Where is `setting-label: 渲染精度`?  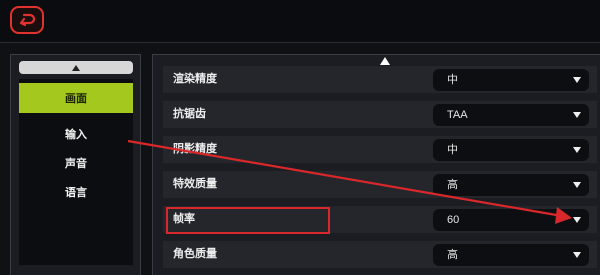
setting-label: 渲染精度 is located at coordinates (195, 79).